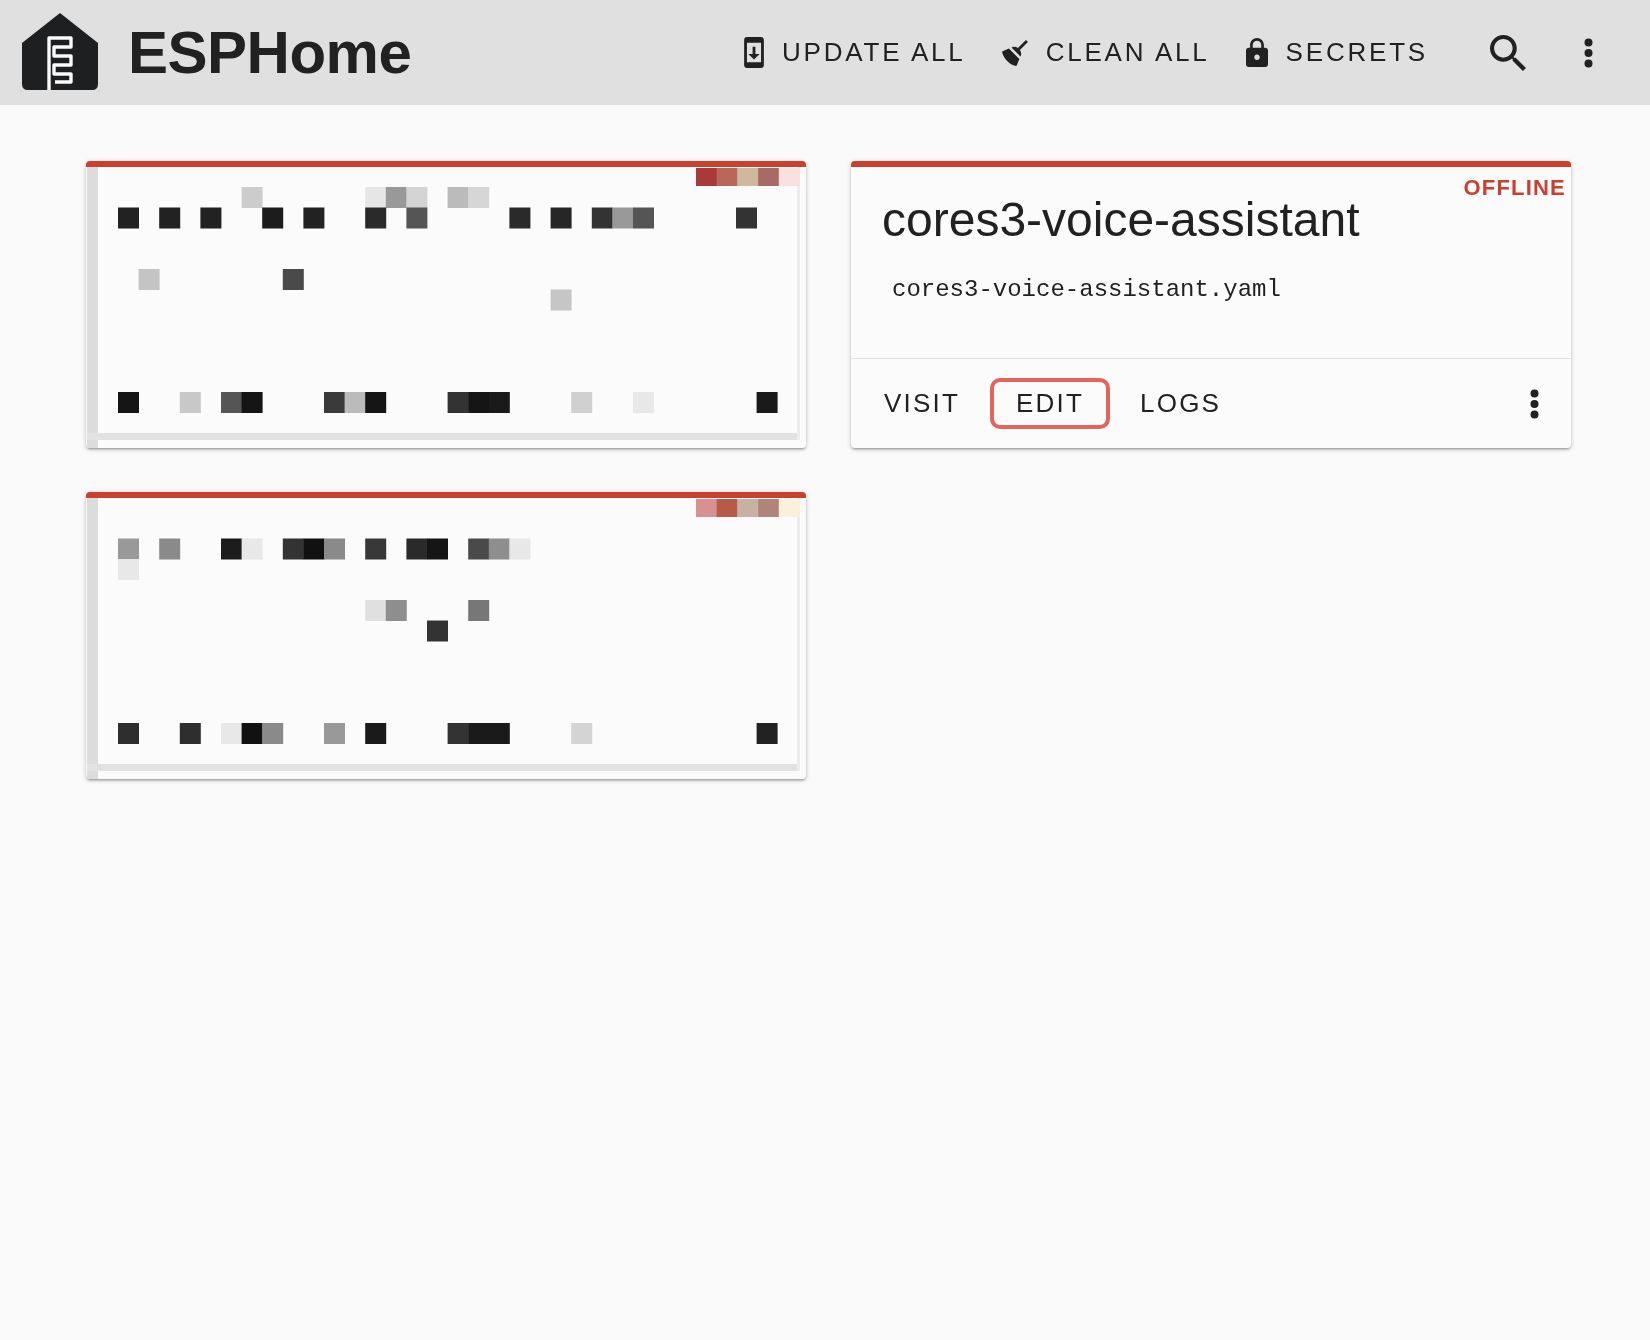 The height and width of the screenshot is (1340, 1650). I want to click on card-action-button: EDIT, so click(1050, 403).